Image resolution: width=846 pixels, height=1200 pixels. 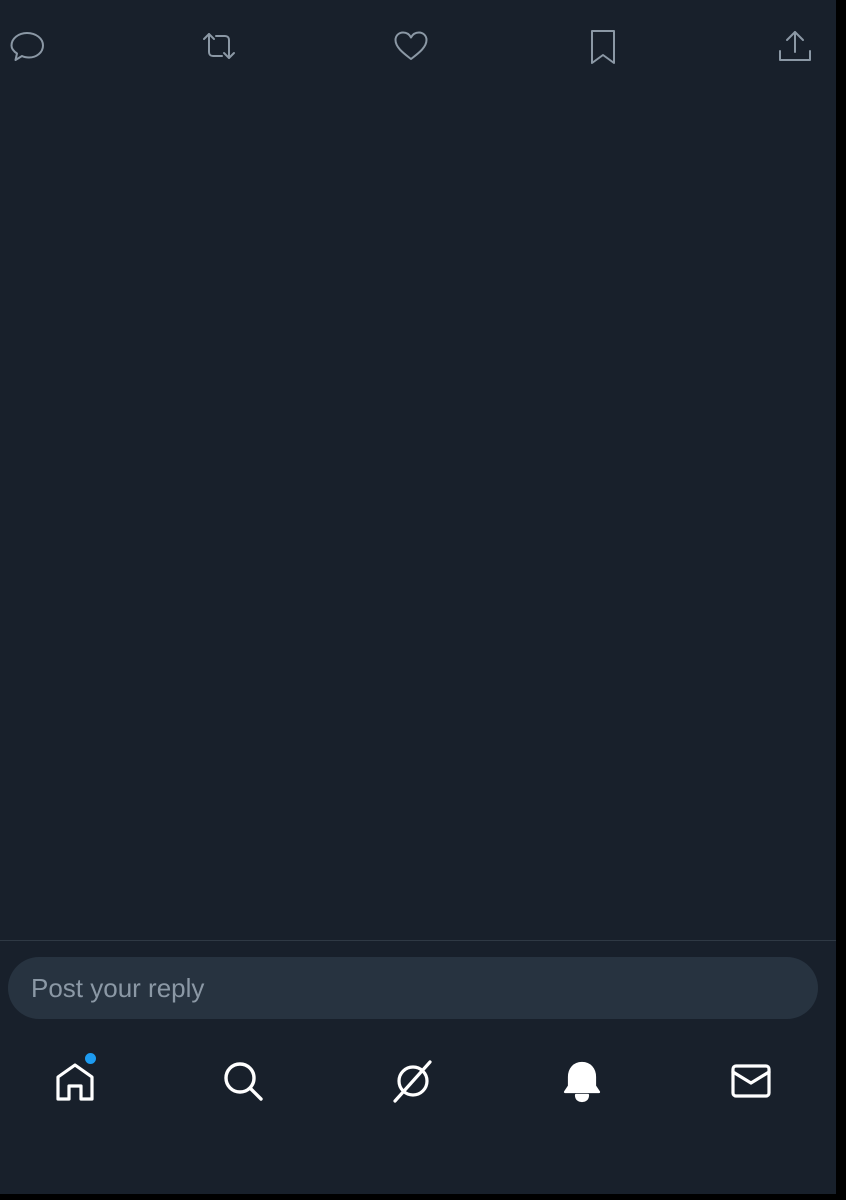 I want to click on repost-arrows-icon, so click(x=219, y=46).